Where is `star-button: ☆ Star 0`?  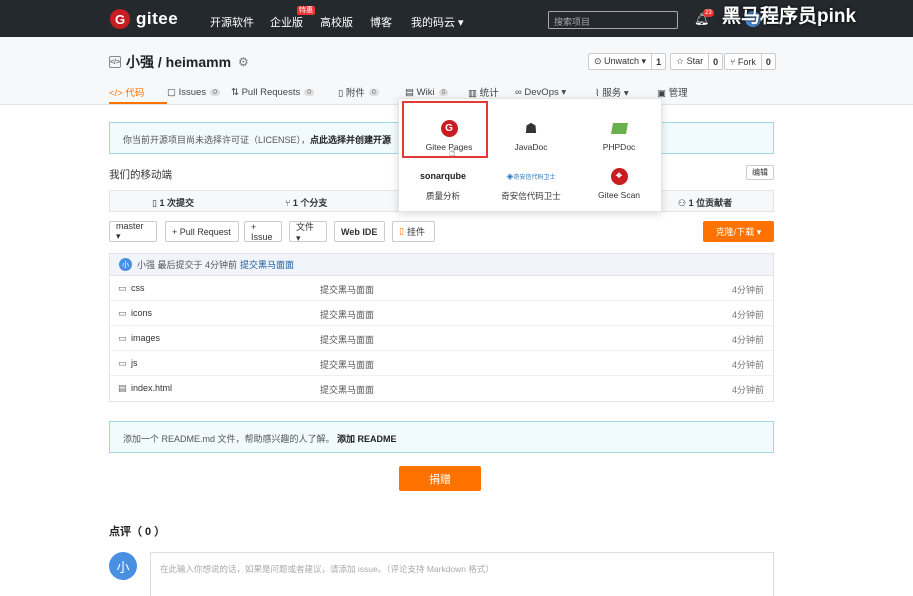
star-button: ☆ Star 0 is located at coordinates (697, 61).